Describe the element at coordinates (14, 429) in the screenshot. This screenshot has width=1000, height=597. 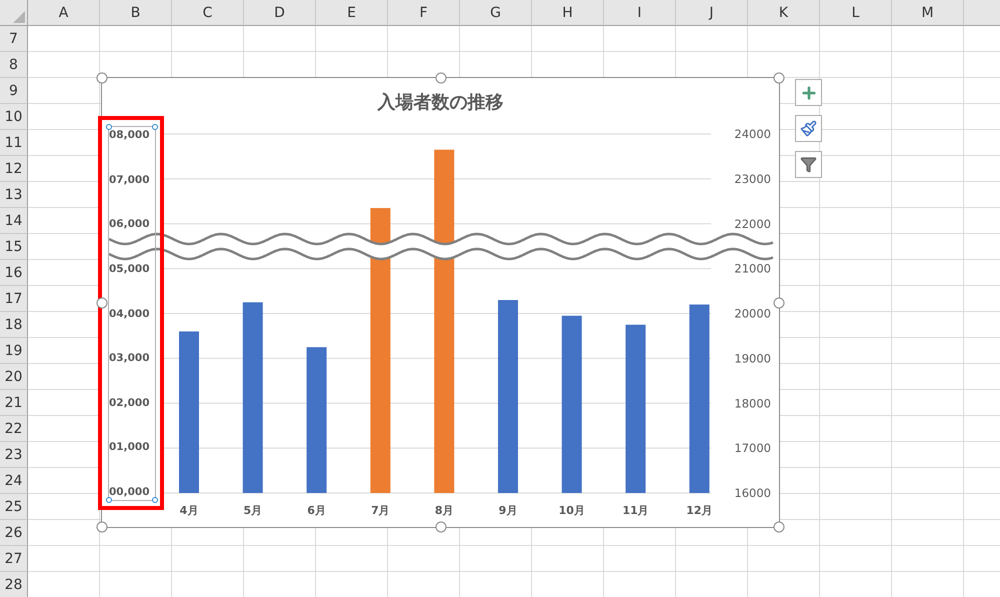
I see `row-header: 22` at that location.